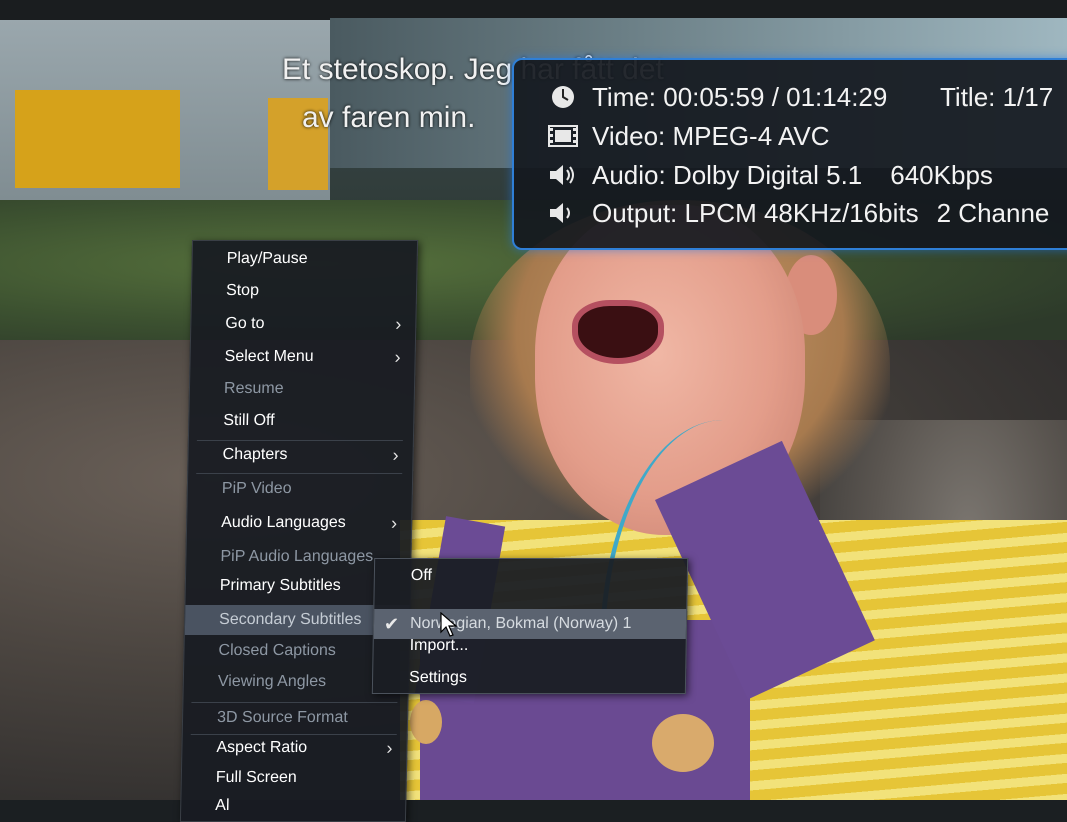  What do you see at coordinates (253, 388) in the screenshot?
I see `menu-item-label: Resume` at bounding box center [253, 388].